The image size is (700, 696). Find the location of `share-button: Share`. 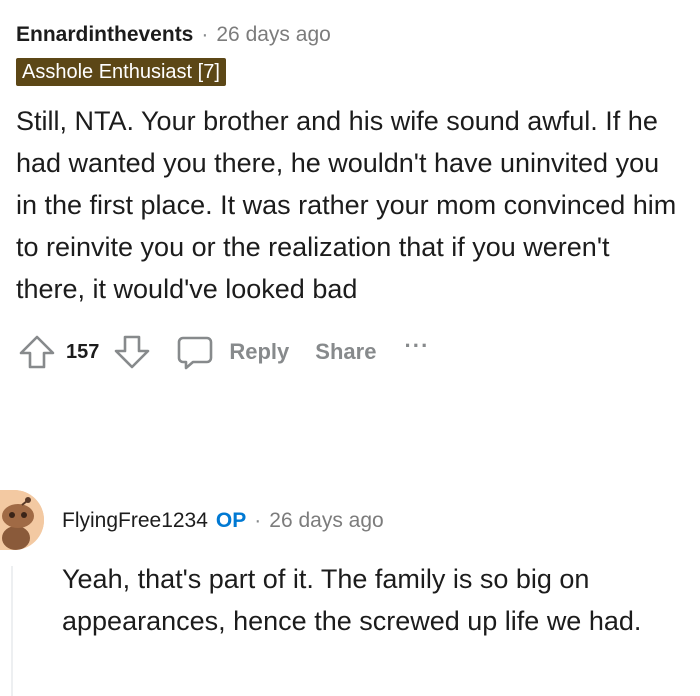

share-button: Share is located at coordinates (345, 352).